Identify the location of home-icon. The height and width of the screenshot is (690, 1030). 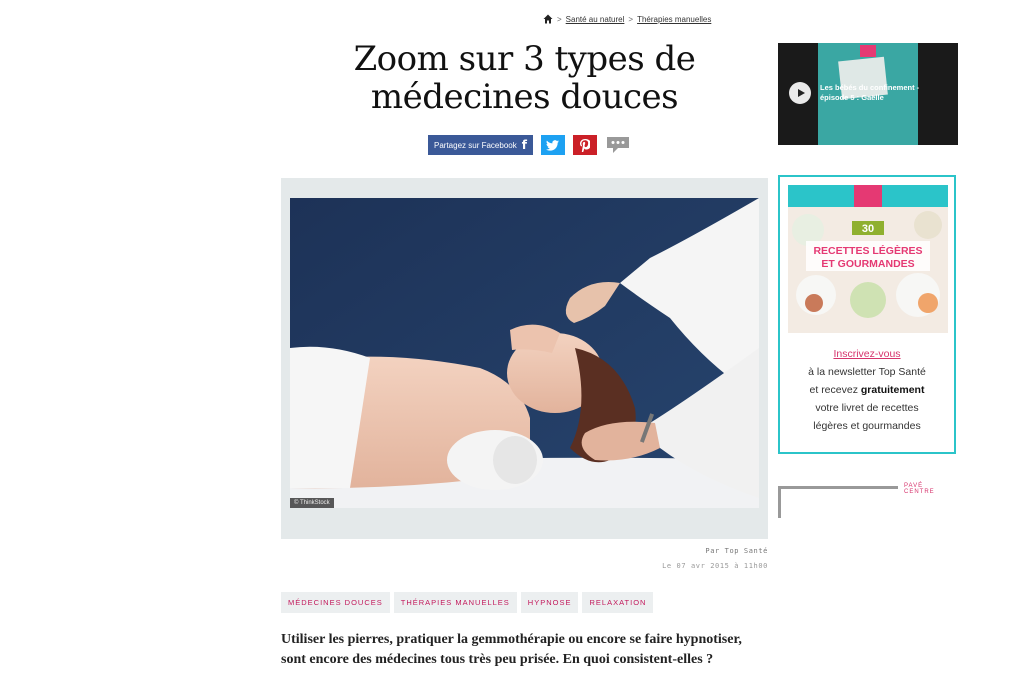
(548, 19).